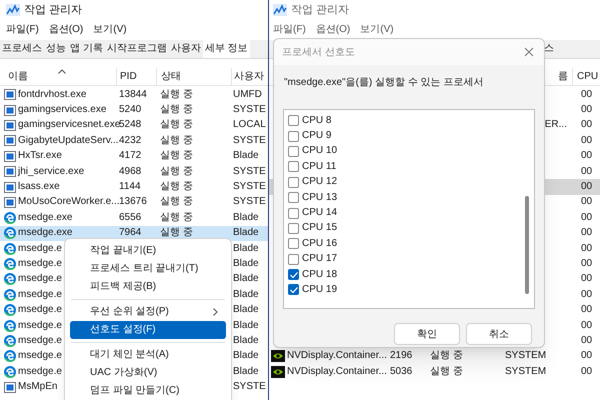 The height and width of the screenshot is (400, 600). What do you see at coordinates (549, 49) in the screenshot?
I see `tab: 스` at bounding box center [549, 49].